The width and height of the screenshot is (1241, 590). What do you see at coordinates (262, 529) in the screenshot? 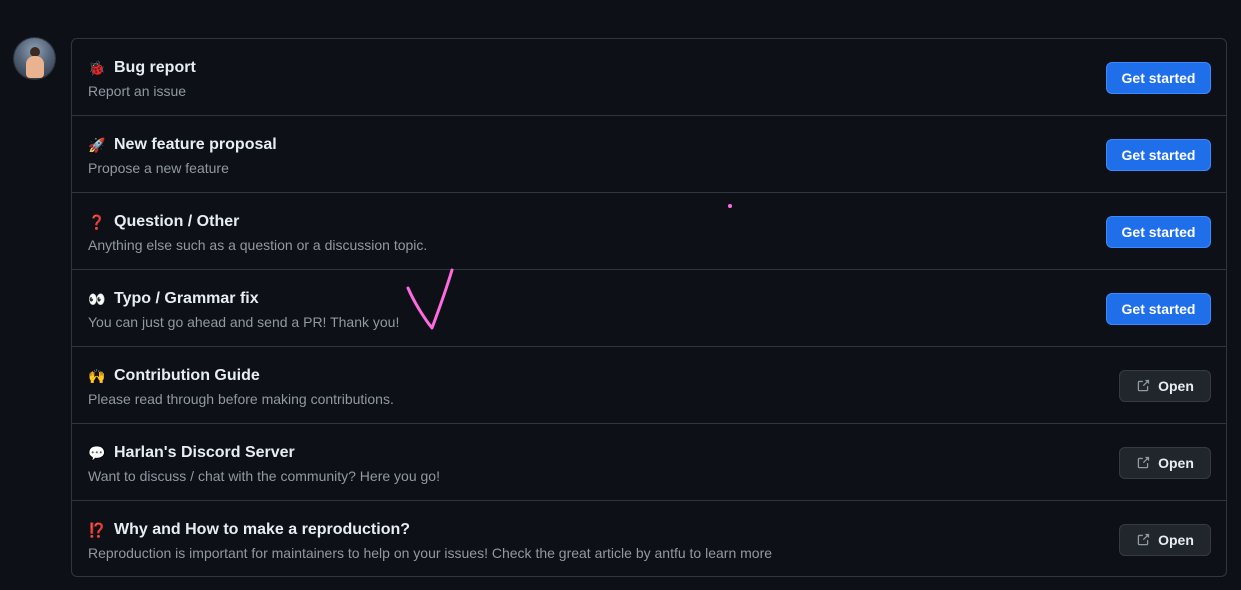
I see `link-title-text: Why and How to make a reproduction?` at bounding box center [262, 529].